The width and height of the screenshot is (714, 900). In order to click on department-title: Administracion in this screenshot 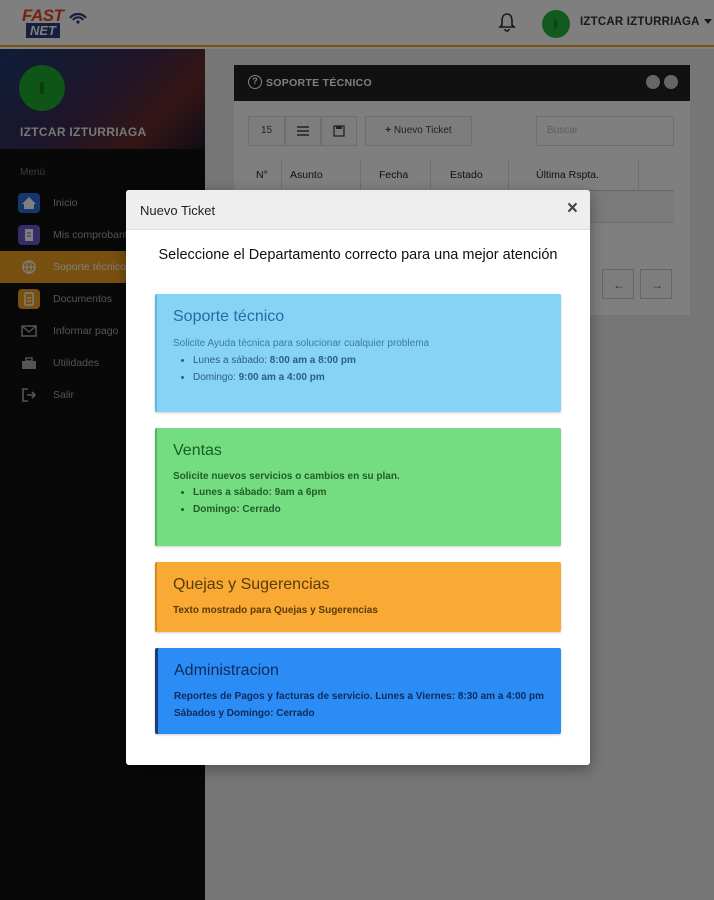, I will do `click(226, 670)`.